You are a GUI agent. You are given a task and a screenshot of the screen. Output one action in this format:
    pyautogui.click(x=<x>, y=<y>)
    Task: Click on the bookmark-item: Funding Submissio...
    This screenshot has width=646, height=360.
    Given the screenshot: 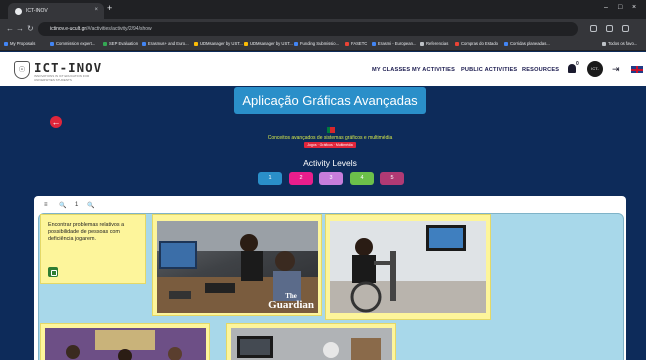 What is the action you would take?
    pyautogui.click(x=316, y=43)
    